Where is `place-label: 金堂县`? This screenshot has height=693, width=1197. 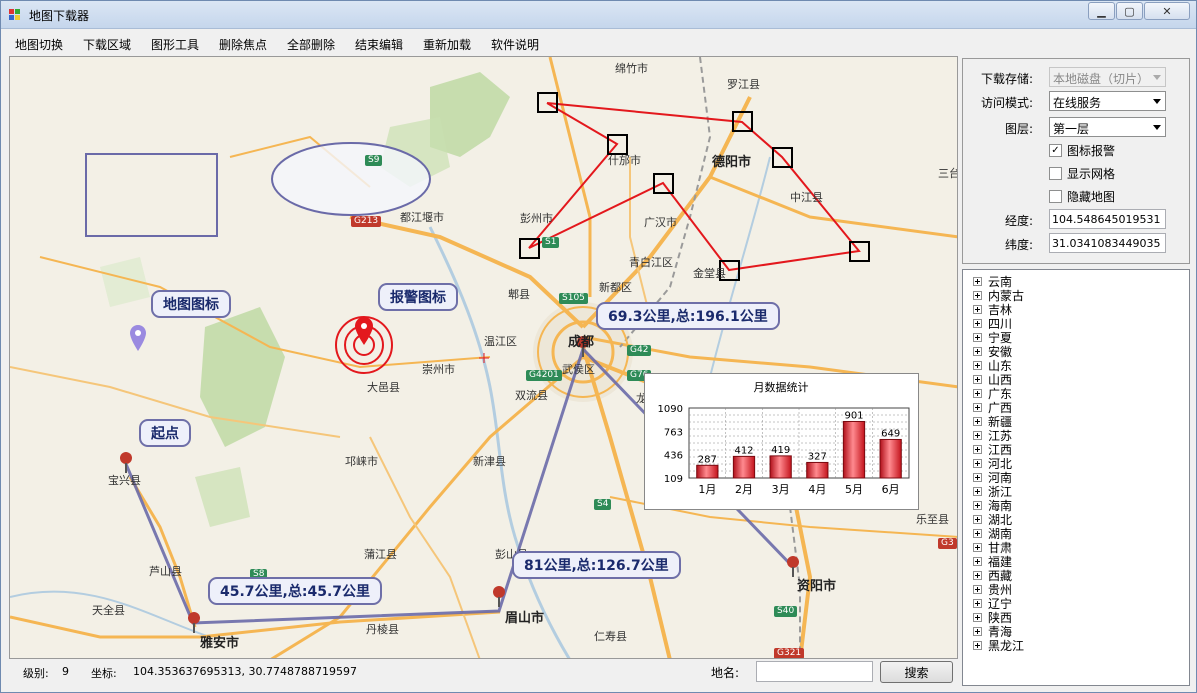 place-label: 金堂县 is located at coordinates (709, 273).